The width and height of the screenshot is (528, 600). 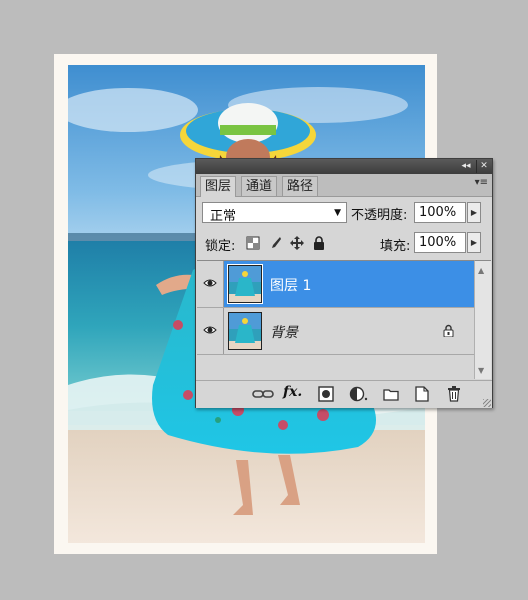 What do you see at coordinates (422, 394) in the screenshot?
I see `new-layer-icon` at bounding box center [422, 394].